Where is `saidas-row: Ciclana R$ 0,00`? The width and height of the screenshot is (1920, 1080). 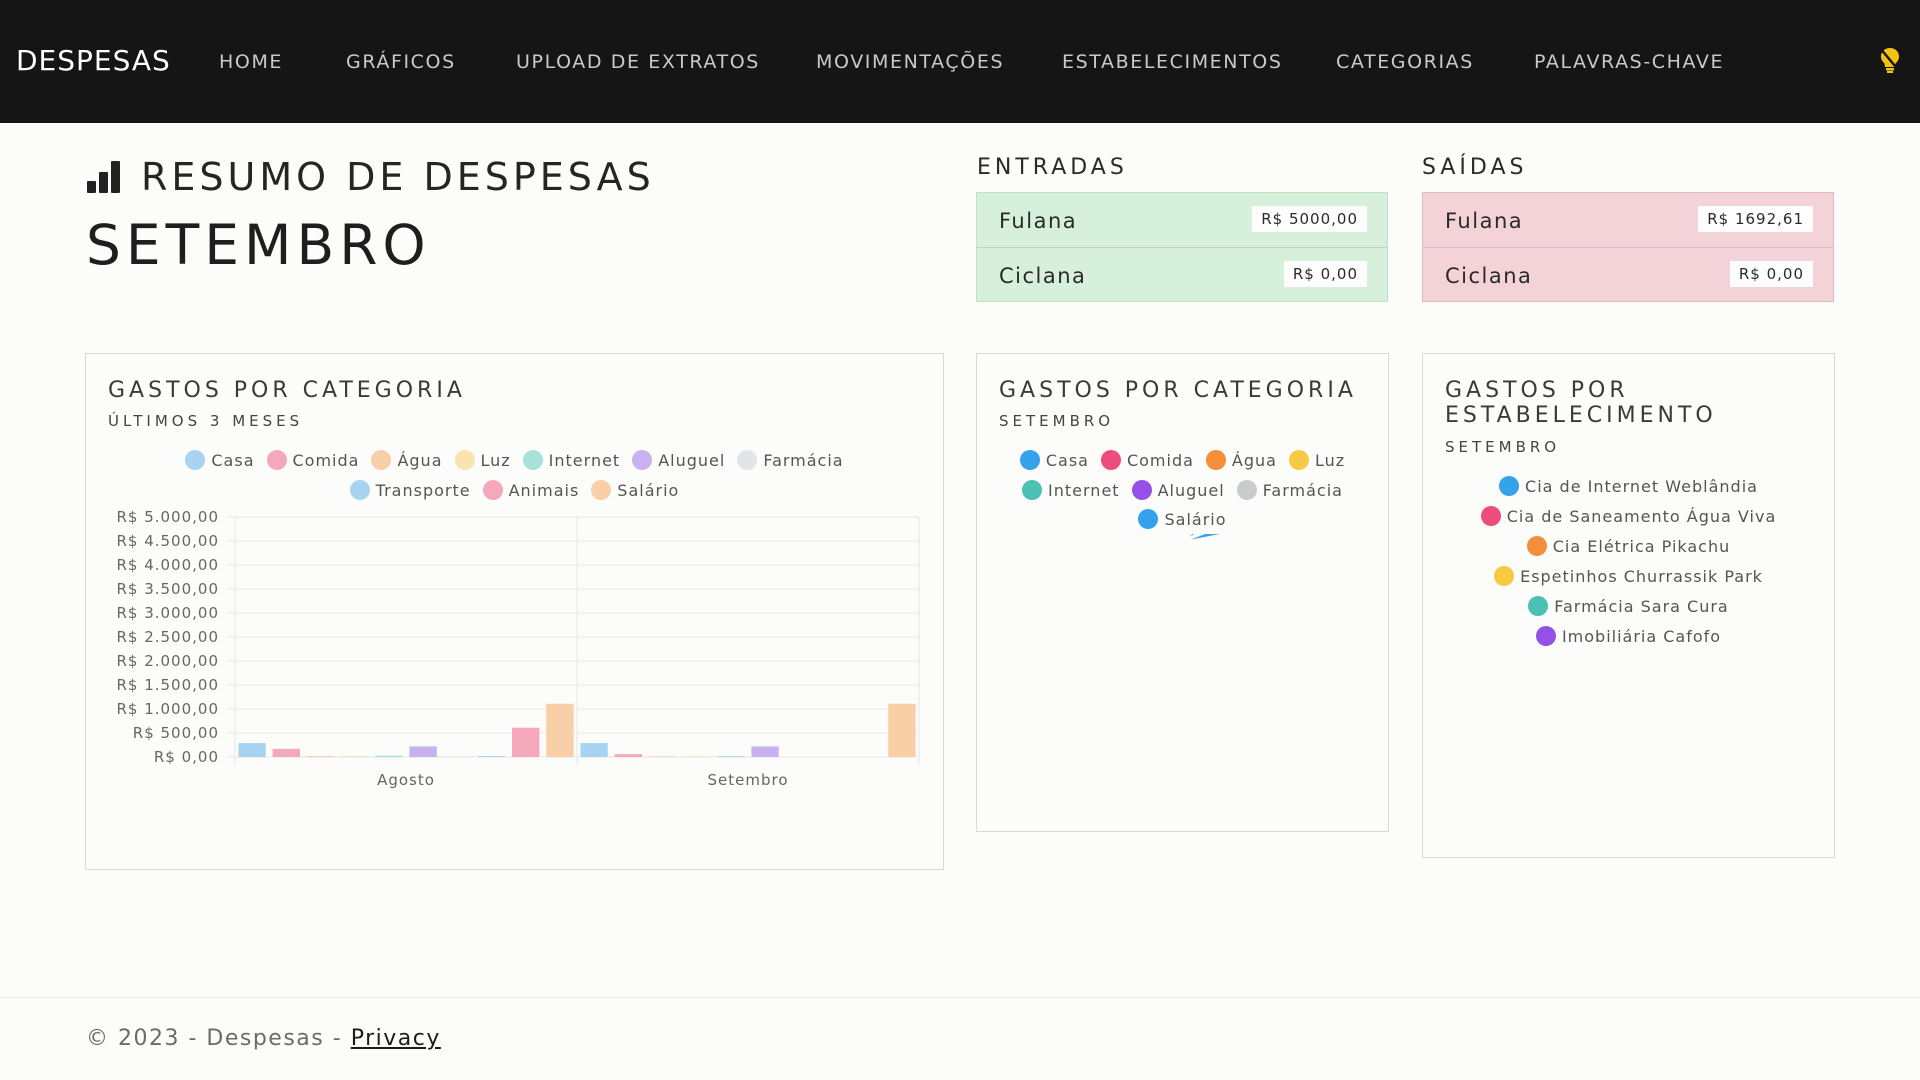
saidas-row: Ciclana R$ 0,00 is located at coordinates (1628, 275).